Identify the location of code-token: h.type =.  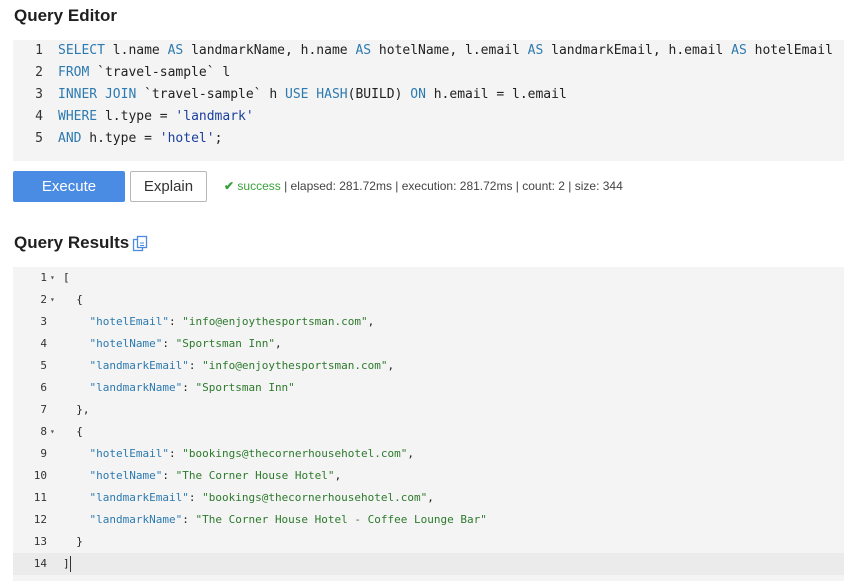
(120, 138).